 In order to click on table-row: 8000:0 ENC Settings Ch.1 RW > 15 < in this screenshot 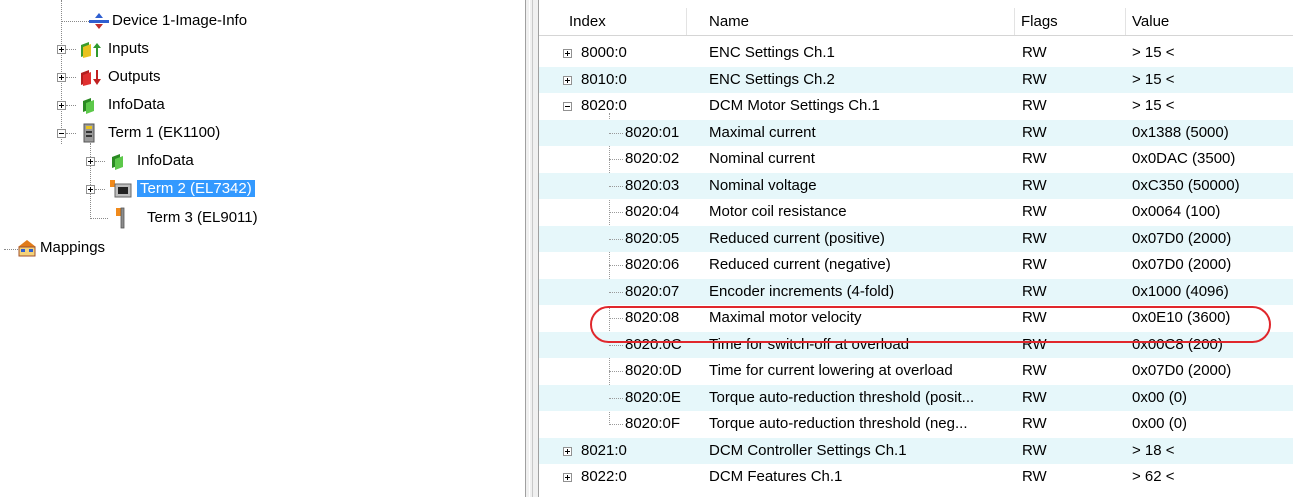, I will do `click(916, 53)`.